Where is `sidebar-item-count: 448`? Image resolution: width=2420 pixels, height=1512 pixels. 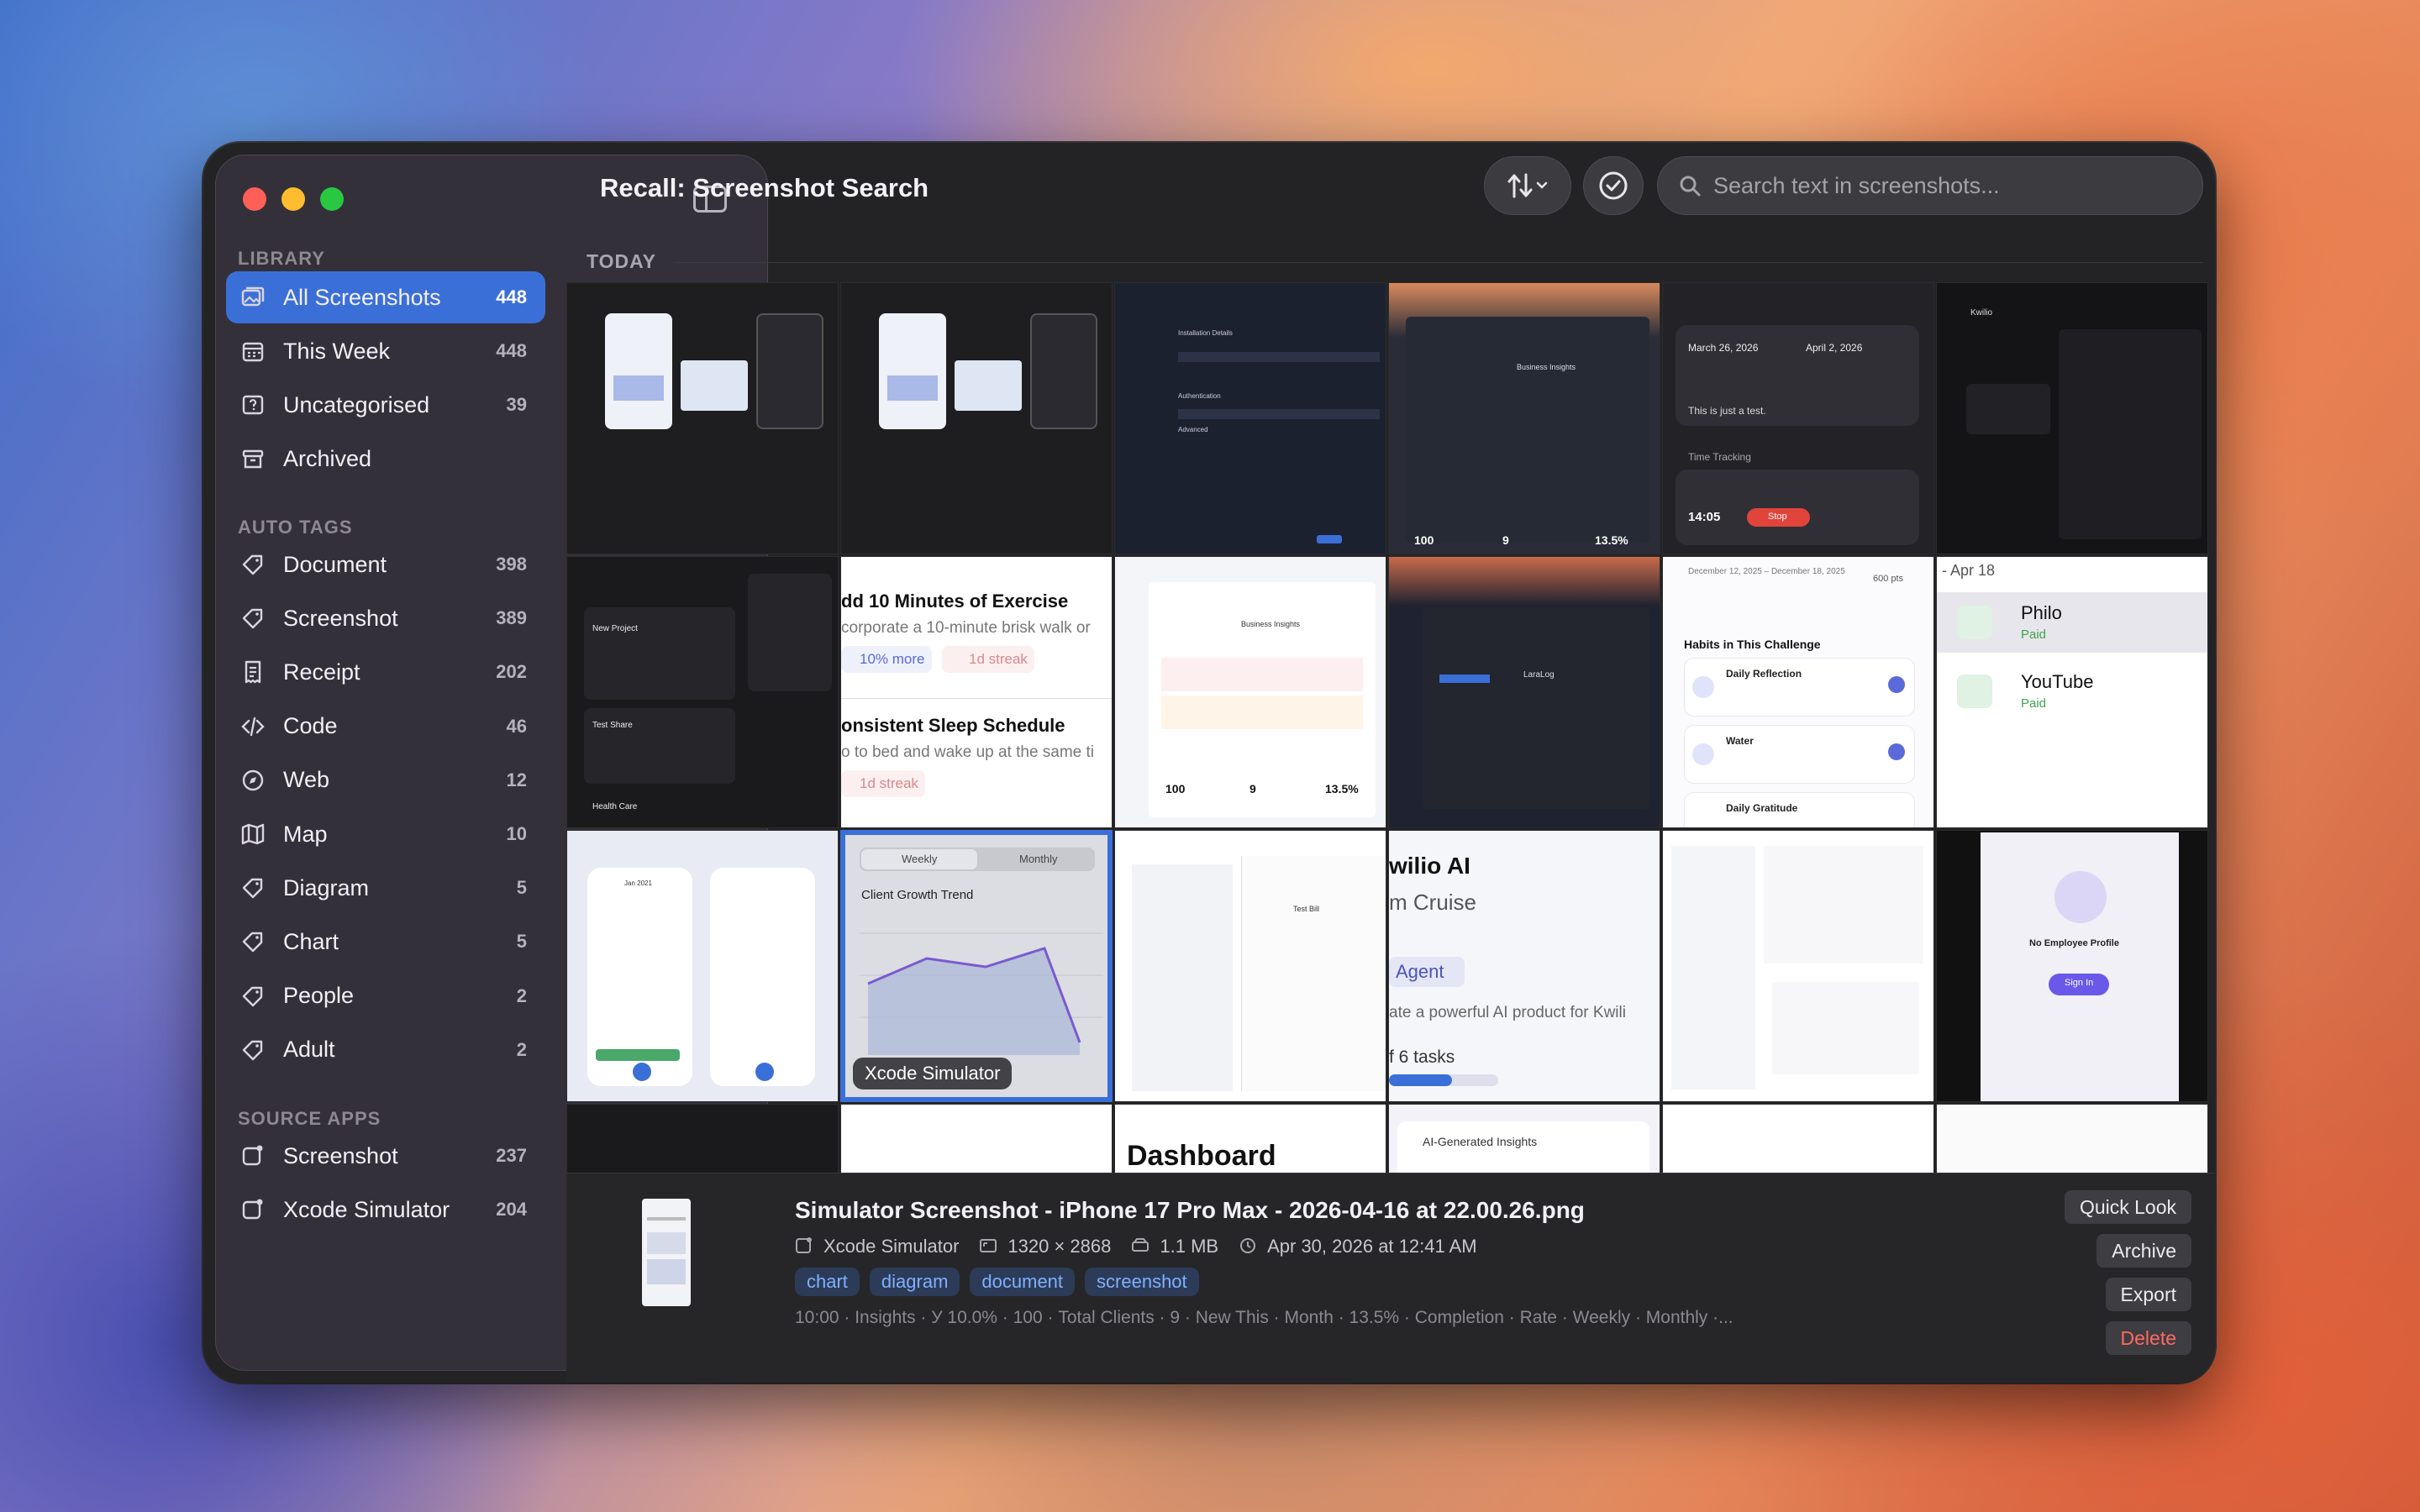 sidebar-item-count: 448 is located at coordinates (511, 296).